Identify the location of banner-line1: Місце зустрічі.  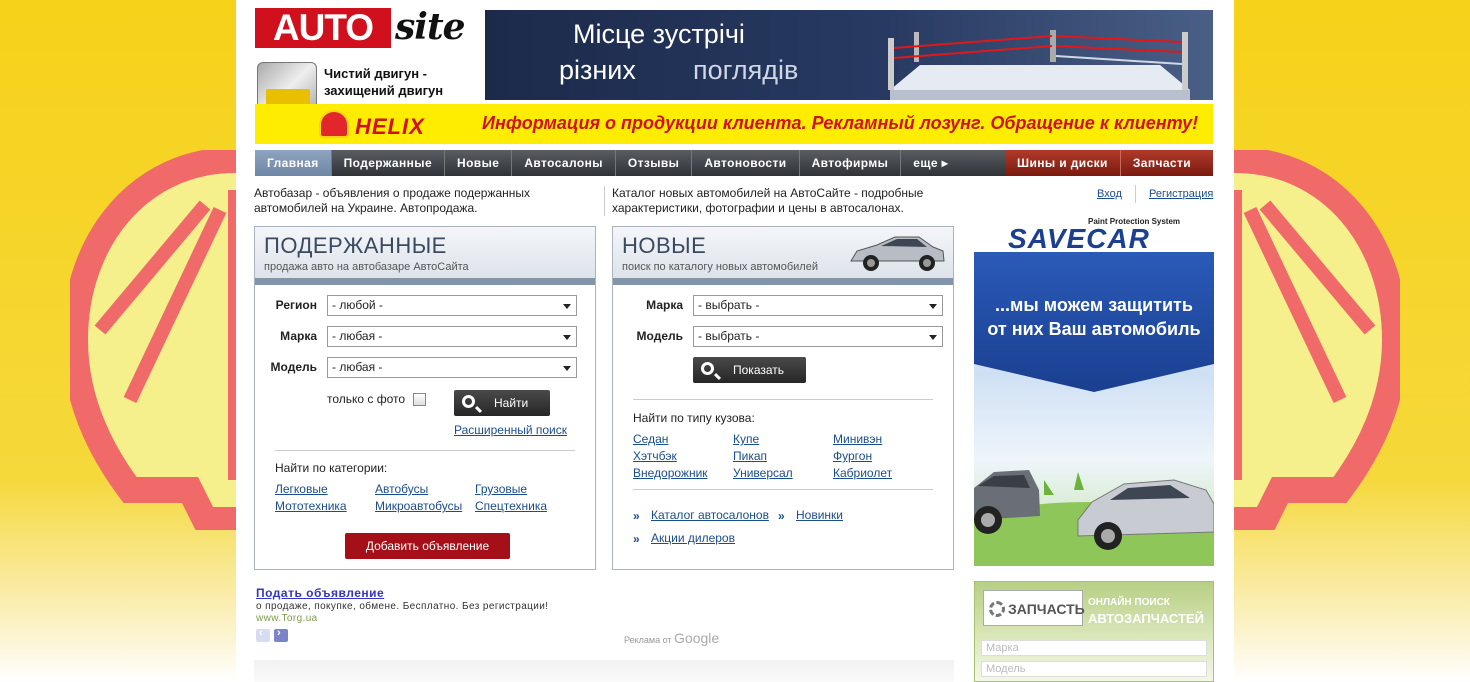
(659, 34).